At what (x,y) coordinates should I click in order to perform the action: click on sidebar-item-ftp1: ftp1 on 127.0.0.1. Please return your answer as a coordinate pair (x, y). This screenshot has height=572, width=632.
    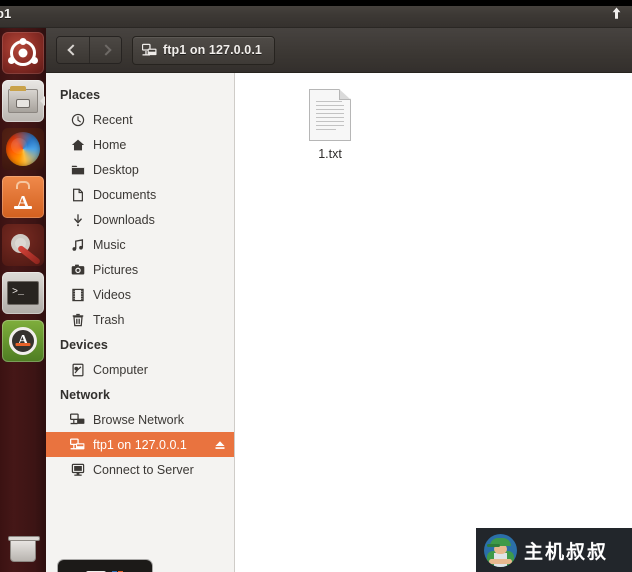
    Looking at the image, I should click on (140, 444).